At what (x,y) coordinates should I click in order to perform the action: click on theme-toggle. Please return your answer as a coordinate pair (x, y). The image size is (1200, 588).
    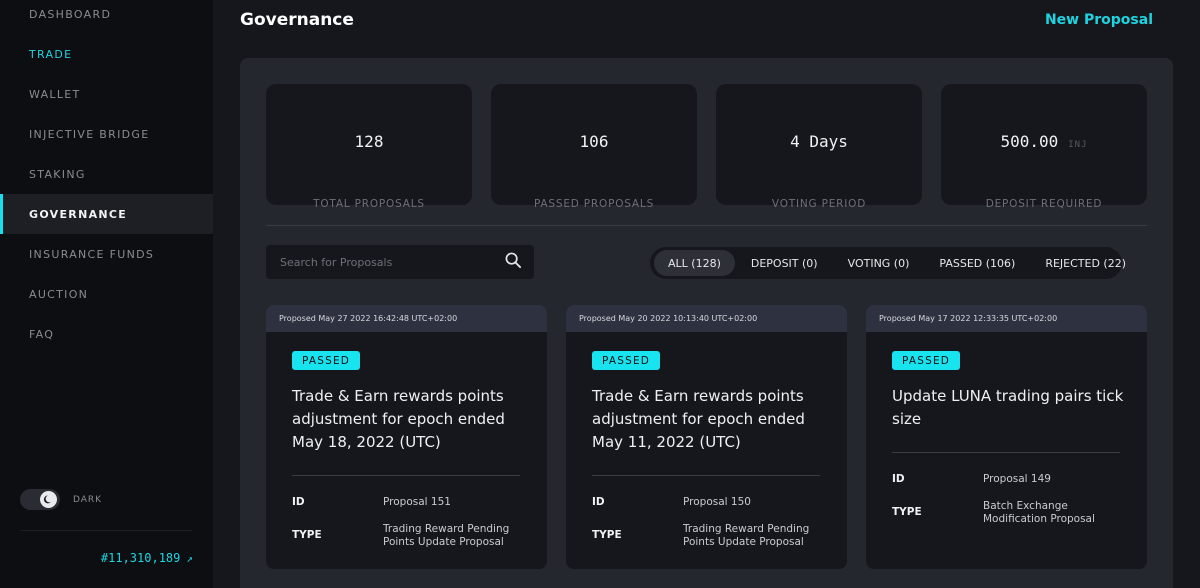
    Looking at the image, I should click on (40, 499).